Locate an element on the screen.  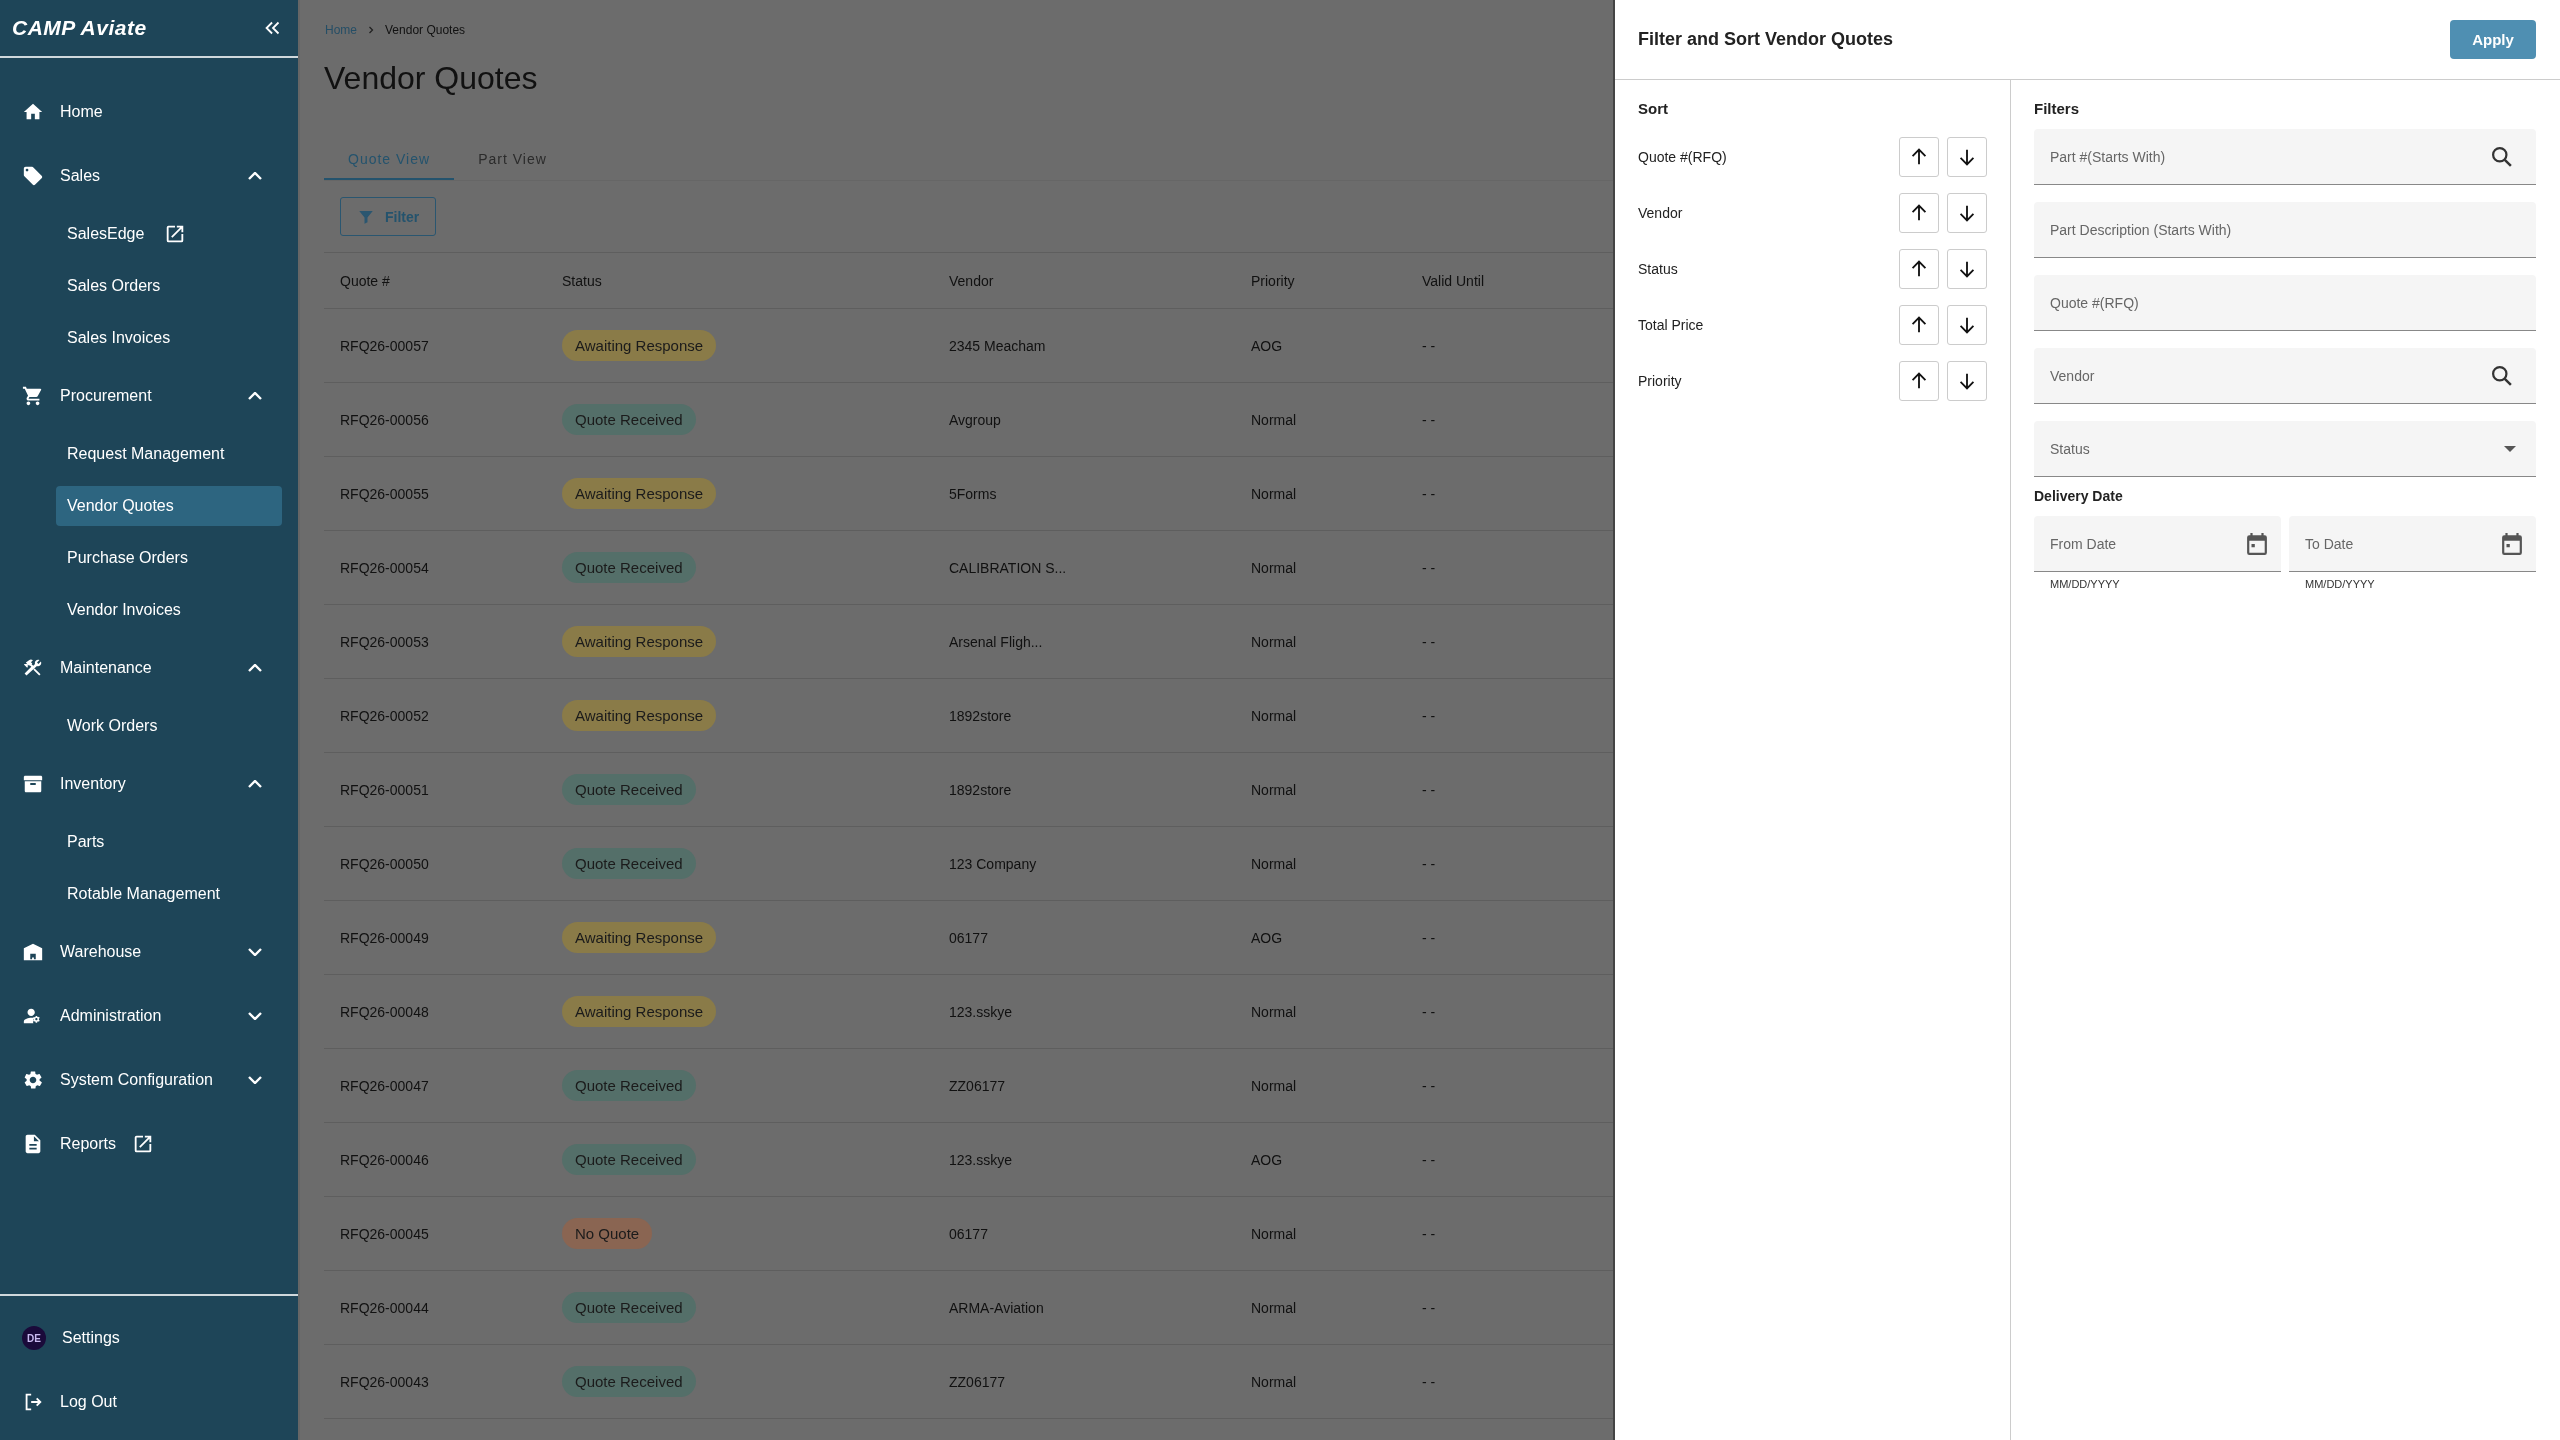
table-cell-text: RFQ26-00044 is located at coordinates (385, 1307).